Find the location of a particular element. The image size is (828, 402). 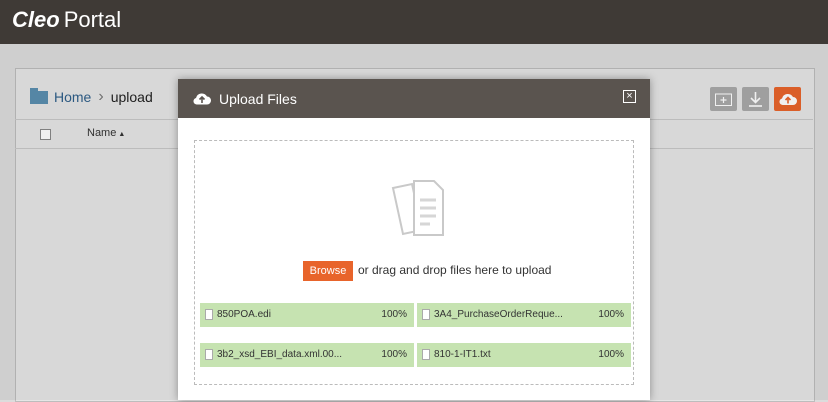

uploaded-file-item: 3b2_xsd_EBI_data.xml.00... 100% is located at coordinates (307, 355).